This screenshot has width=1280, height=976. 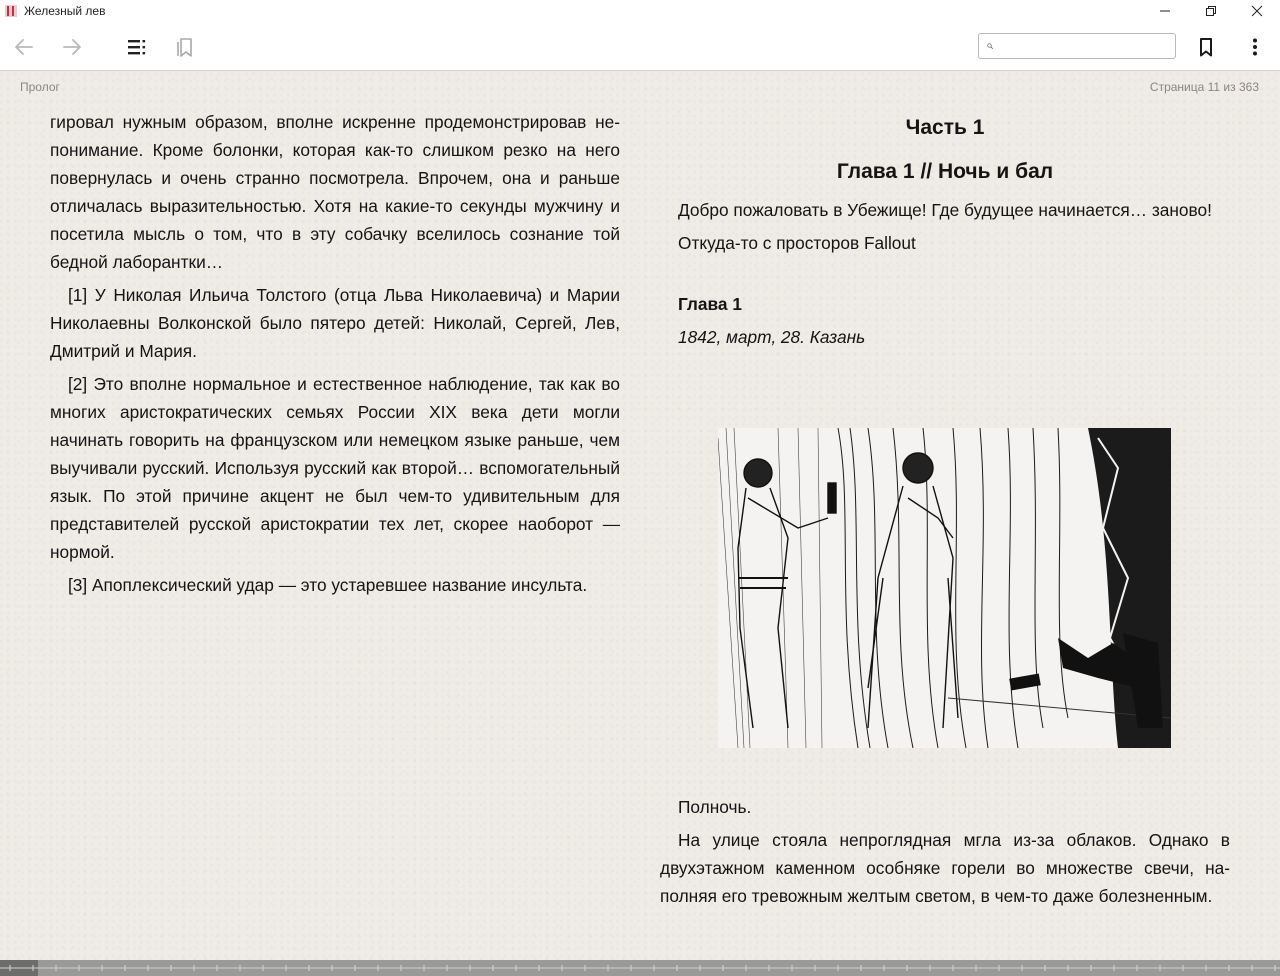 I want to click on page-counter: Страница 11 из 363, so click(x=1204, y=87).